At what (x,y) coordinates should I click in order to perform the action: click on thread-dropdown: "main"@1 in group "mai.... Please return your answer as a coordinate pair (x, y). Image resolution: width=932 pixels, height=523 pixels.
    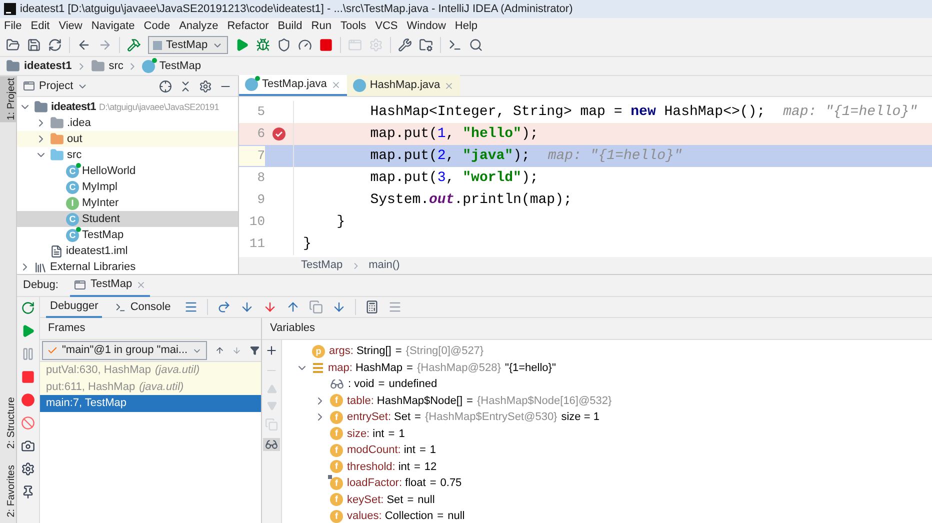
    Looking at the image, I should click on (124, 350).